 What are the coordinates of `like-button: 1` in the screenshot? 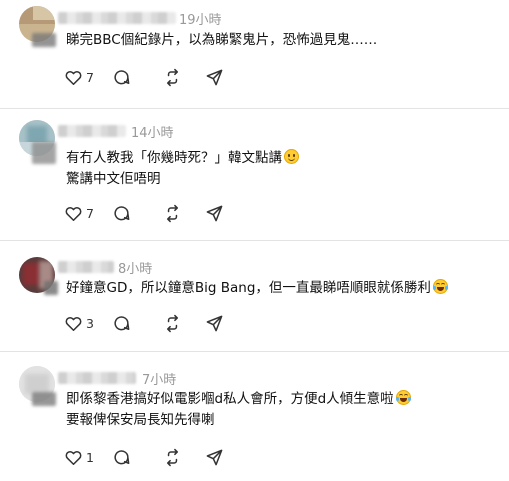 It's located at (84, 458).